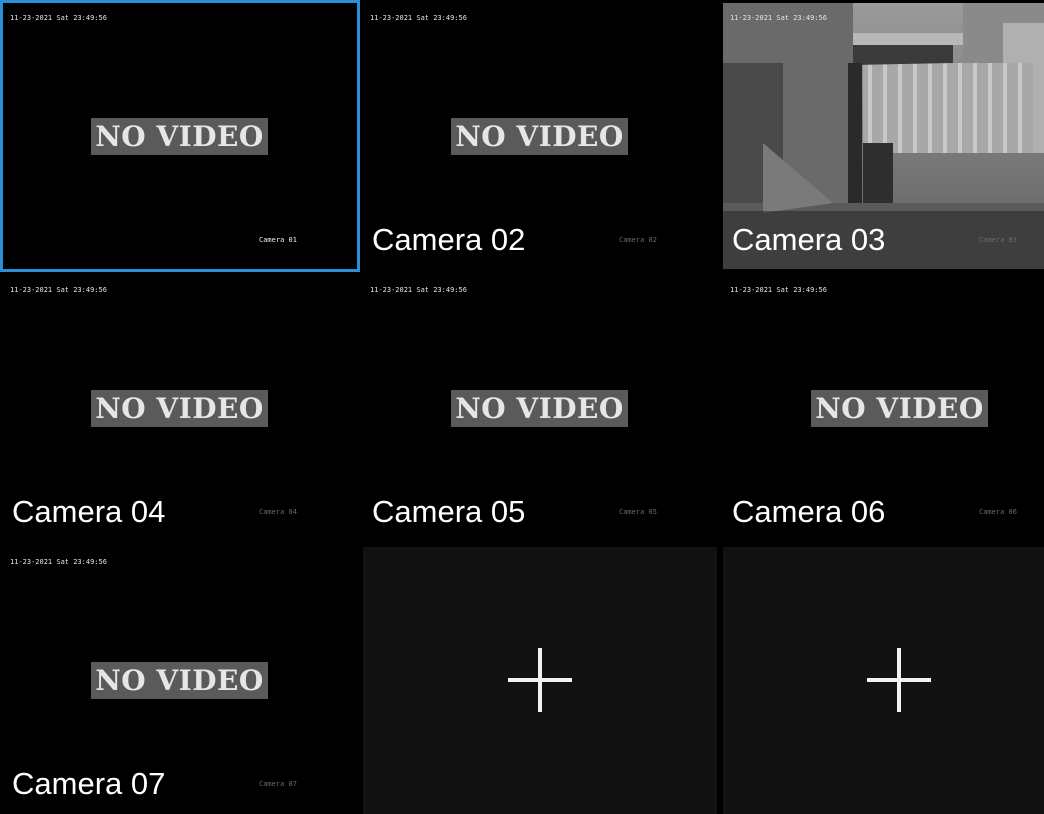  What do you see at coordinates (638, 240) in the screenshot?
I see `camera-osd-name: Camera 02` at bounding box center [638, 240].